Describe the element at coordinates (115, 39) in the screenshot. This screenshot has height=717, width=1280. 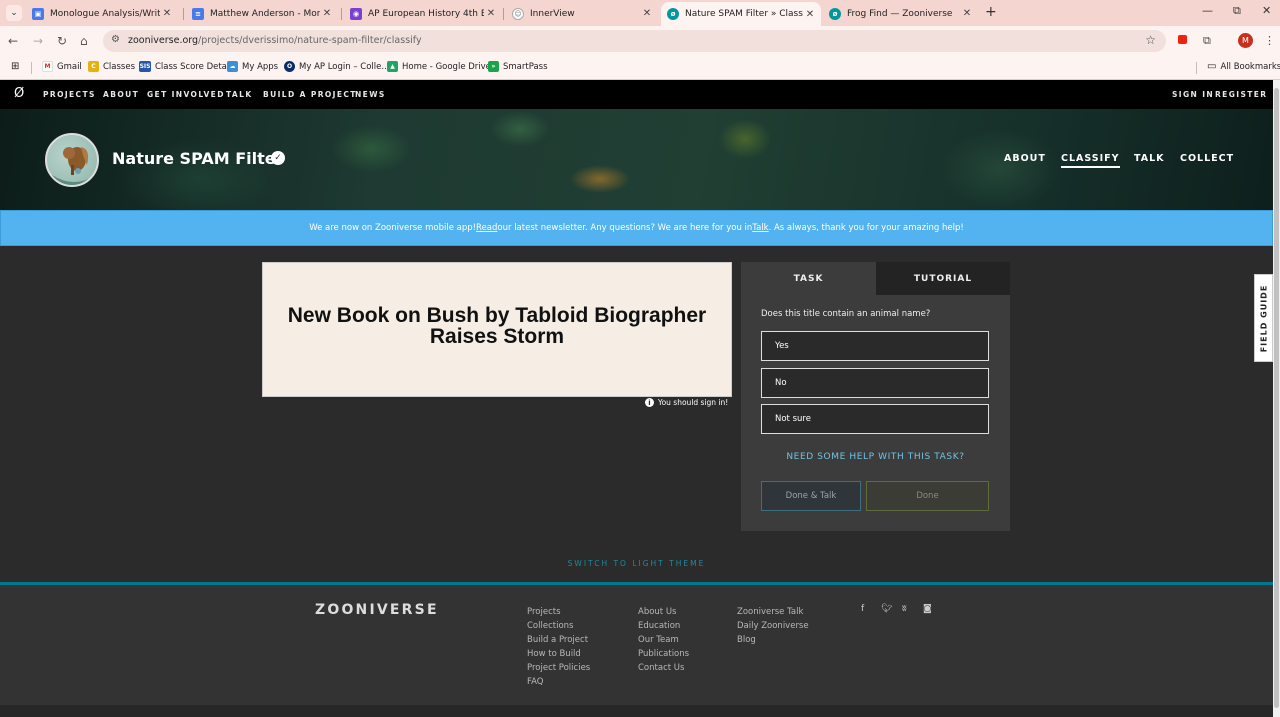
I see `site-info-icon: ⚙` at that location.